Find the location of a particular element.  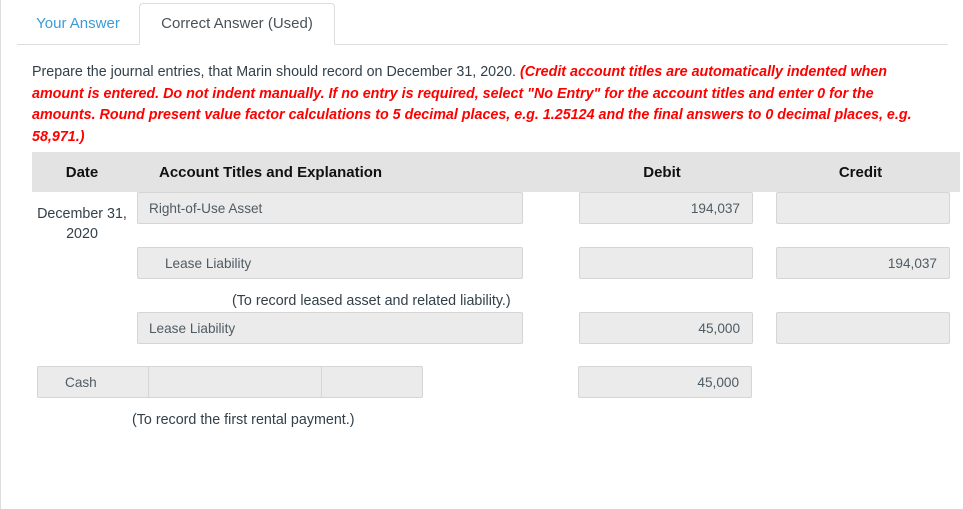

table-row: Lease Liability 194,037 is located at coordinates (496, 263).